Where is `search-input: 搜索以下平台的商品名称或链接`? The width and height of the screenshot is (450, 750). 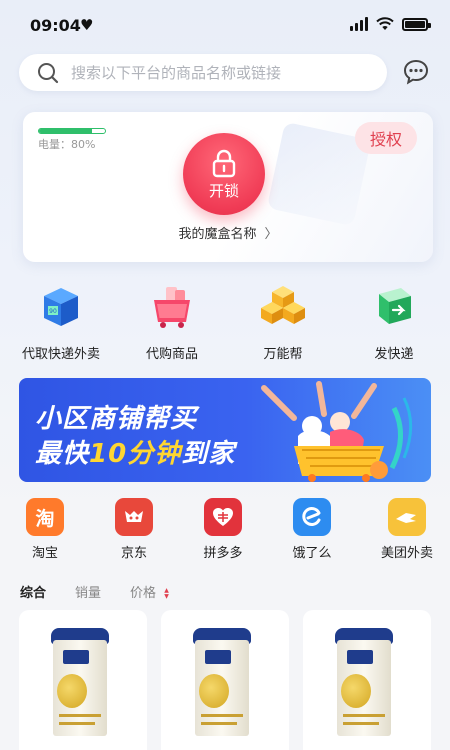
search-input: 搜索以下平台的商品名称或链接 is located at coordinates (203, 72).